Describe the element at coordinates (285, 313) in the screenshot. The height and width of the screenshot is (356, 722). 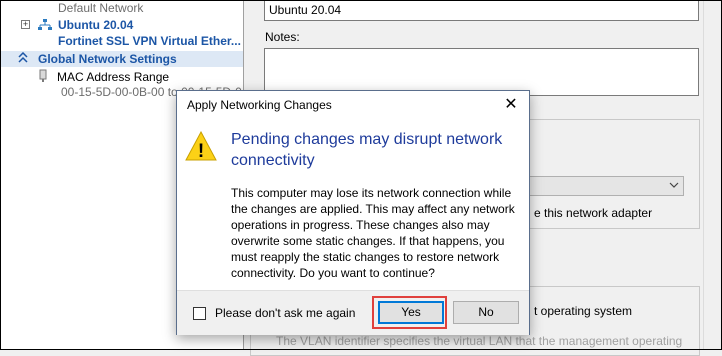
I see `dont-ask-label: Please don't ask me again` at that location.